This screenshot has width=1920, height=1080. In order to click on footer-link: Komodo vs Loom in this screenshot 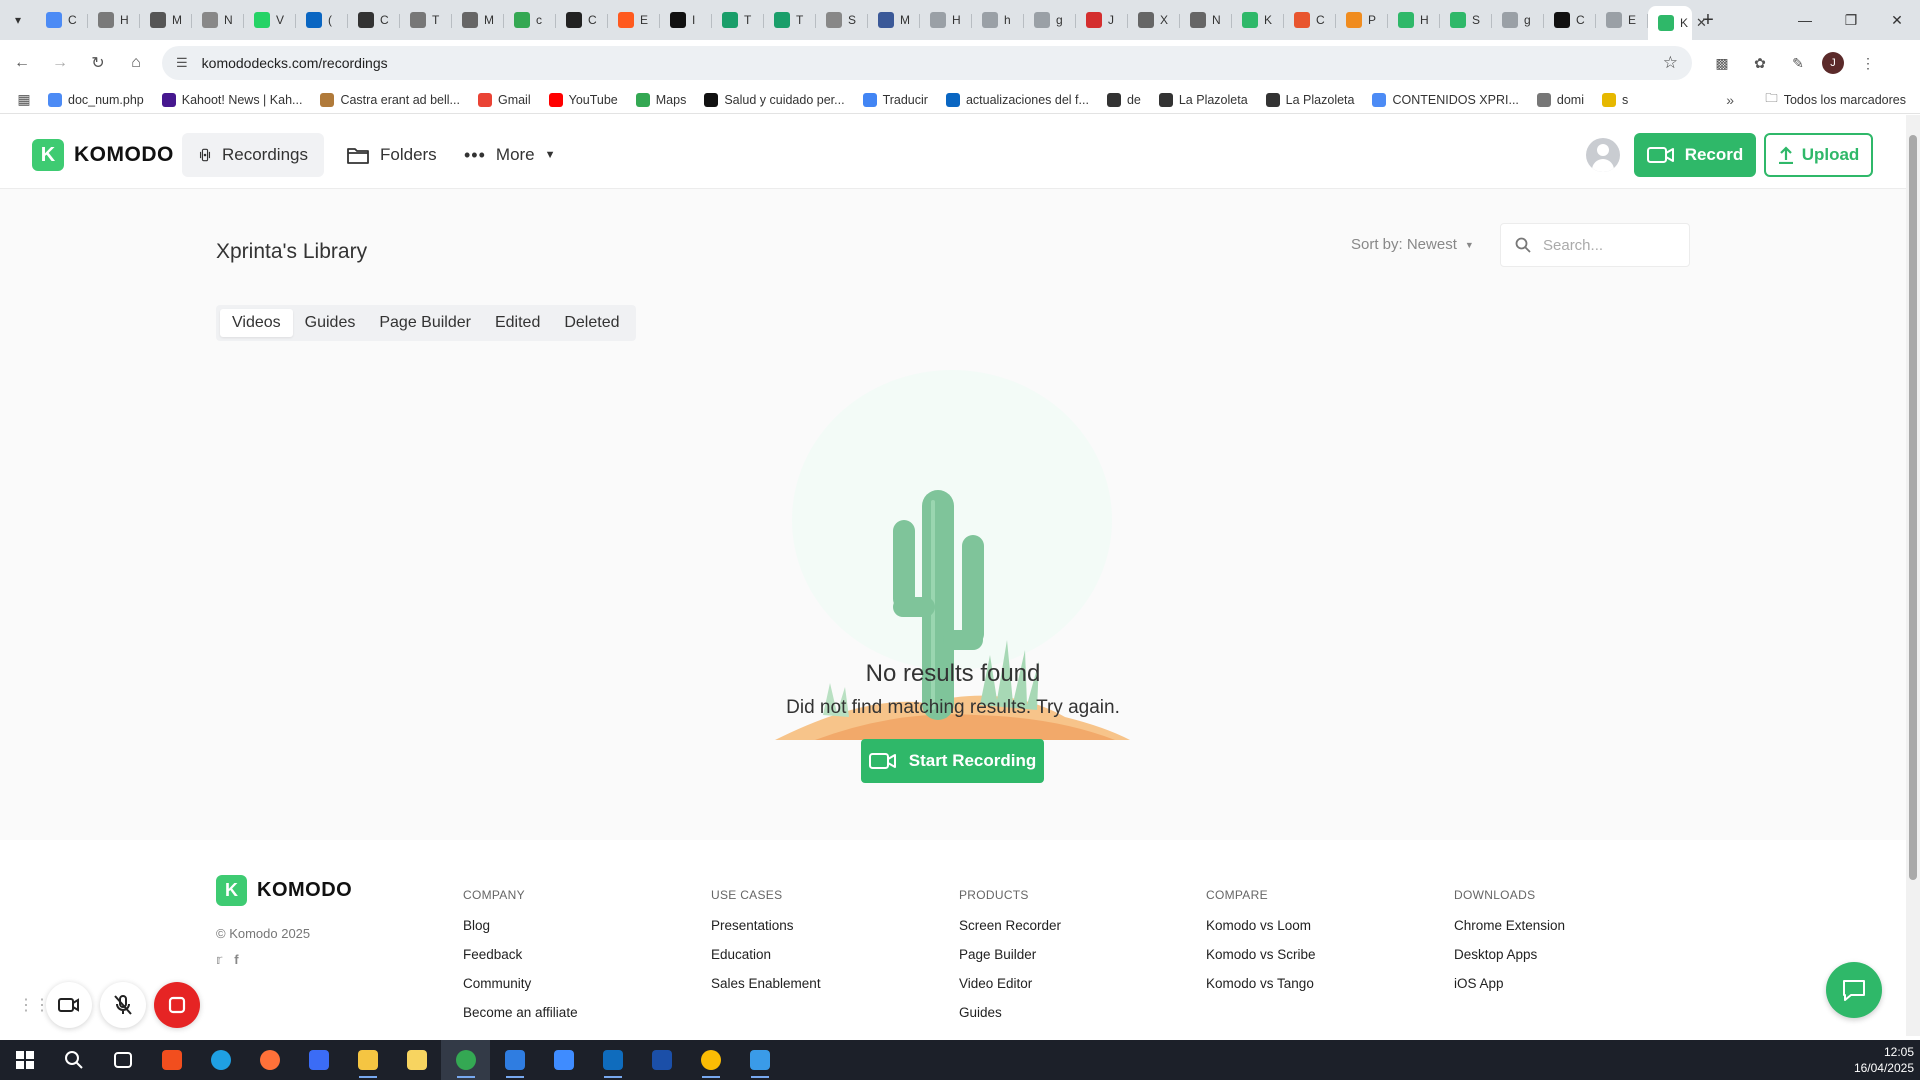, I will do `click(1261, 925)`.